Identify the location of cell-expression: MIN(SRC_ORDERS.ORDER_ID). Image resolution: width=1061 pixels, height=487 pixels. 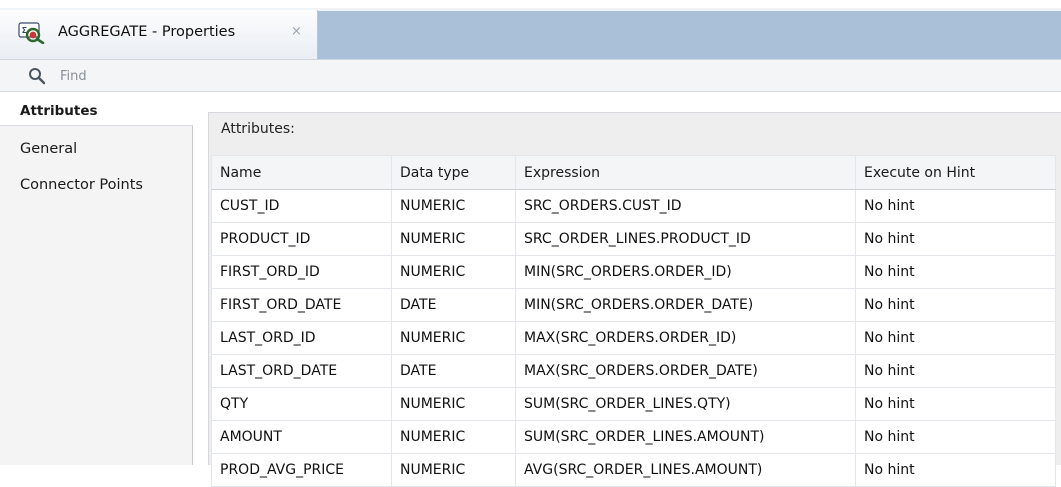
(685, 272).